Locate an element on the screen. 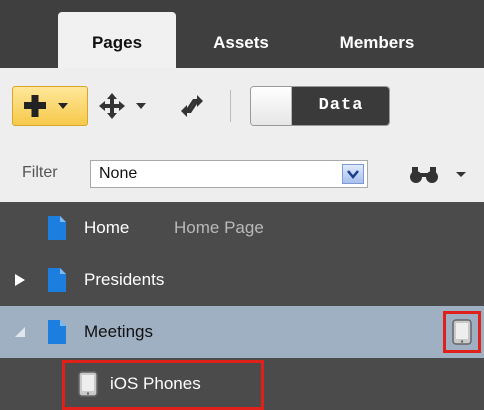 Image resolution: width=484 pixels, height=410 pixels. plus-icon is located at coordinates (46, 106).